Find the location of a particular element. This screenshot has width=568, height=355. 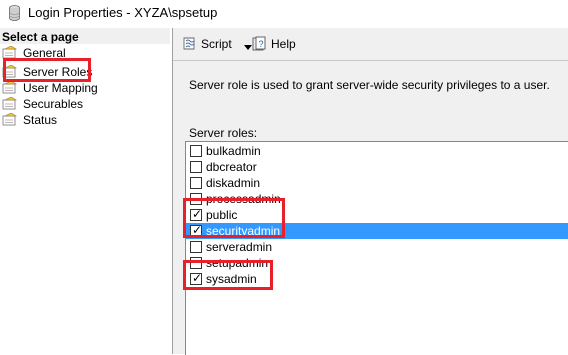

role-checkbox-dbcreator is located at coordinates (196, 167).